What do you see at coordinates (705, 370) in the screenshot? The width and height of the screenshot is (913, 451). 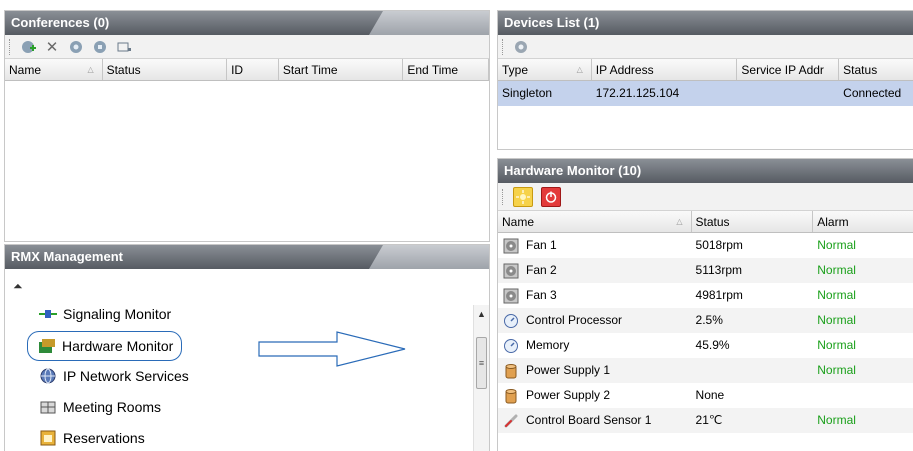 I see `hardware-row: Power Supply 1 Normal` at bounding box center [705, 370].